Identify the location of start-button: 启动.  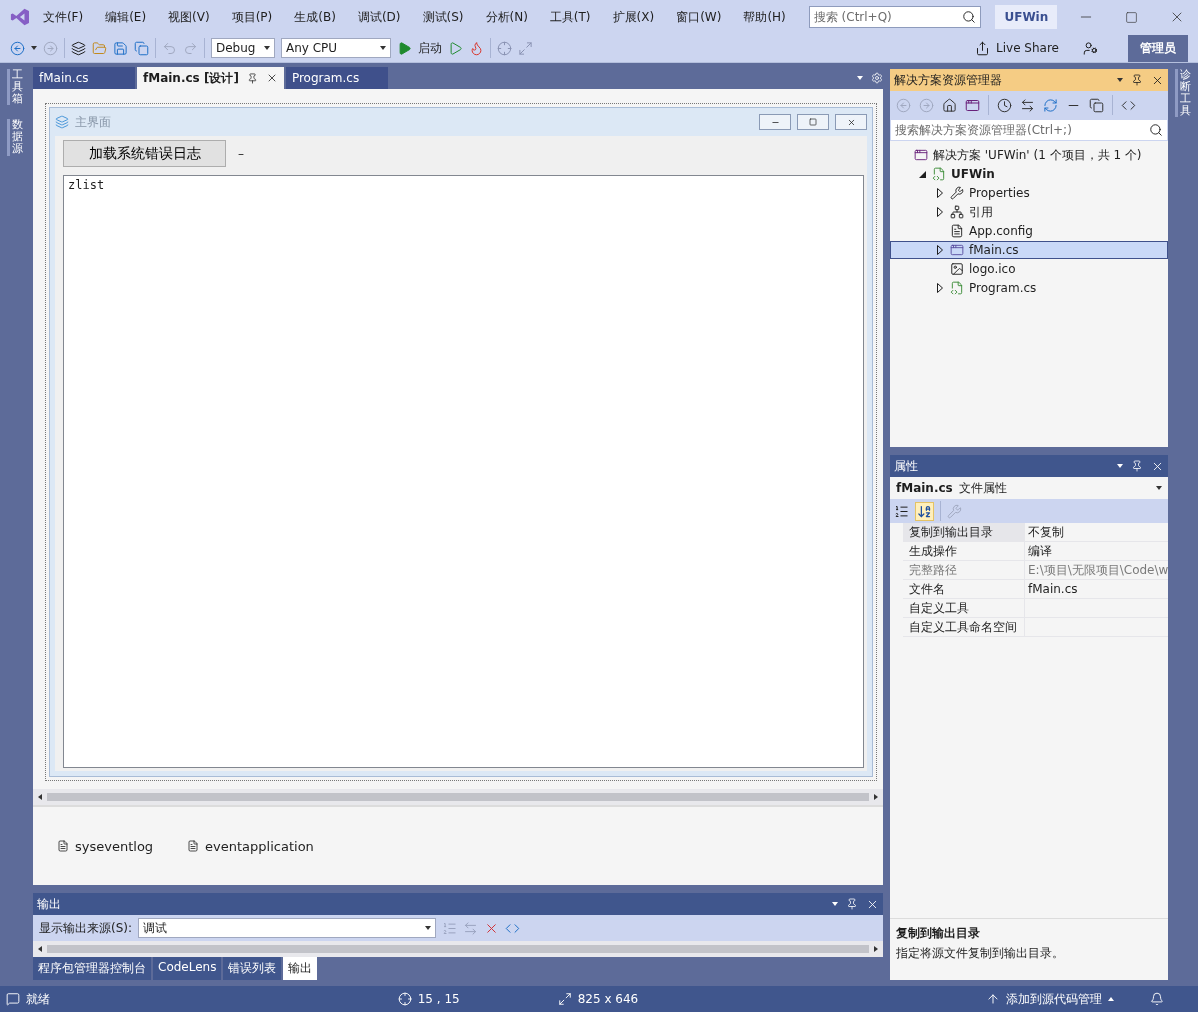
(430, 48).